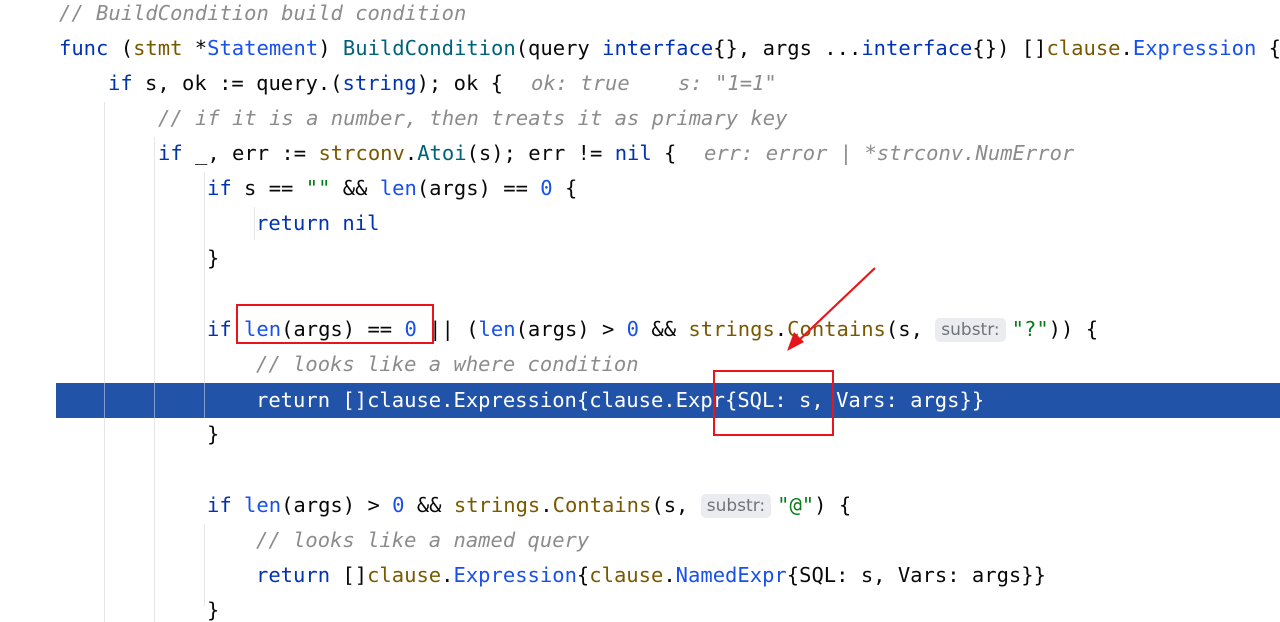 This screenshot has width=1280, height=622. Describe the element at coordinates (831, 309) in the screenshot. I see `annotation-arrow` at that location.